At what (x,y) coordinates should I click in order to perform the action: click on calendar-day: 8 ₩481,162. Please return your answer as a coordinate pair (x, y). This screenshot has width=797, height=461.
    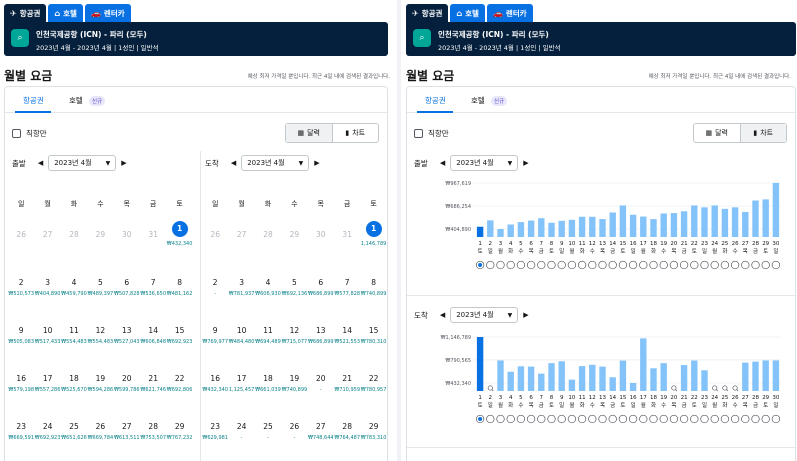
    Looking at the image, I should click on (179, 289).